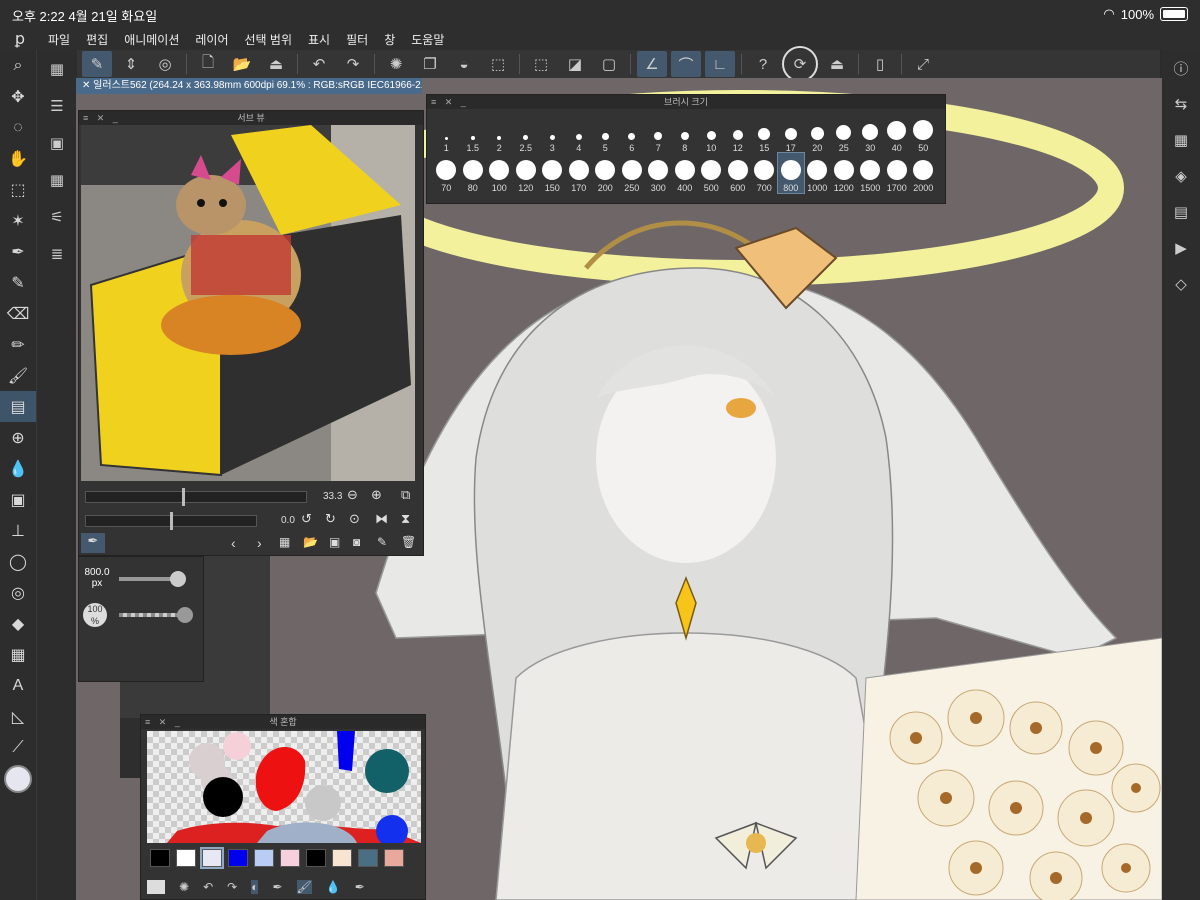 The width and height of the screenshot is (1200, 900). I want to click on rotate-canvas-icon: ⟳, so click(800, 64).